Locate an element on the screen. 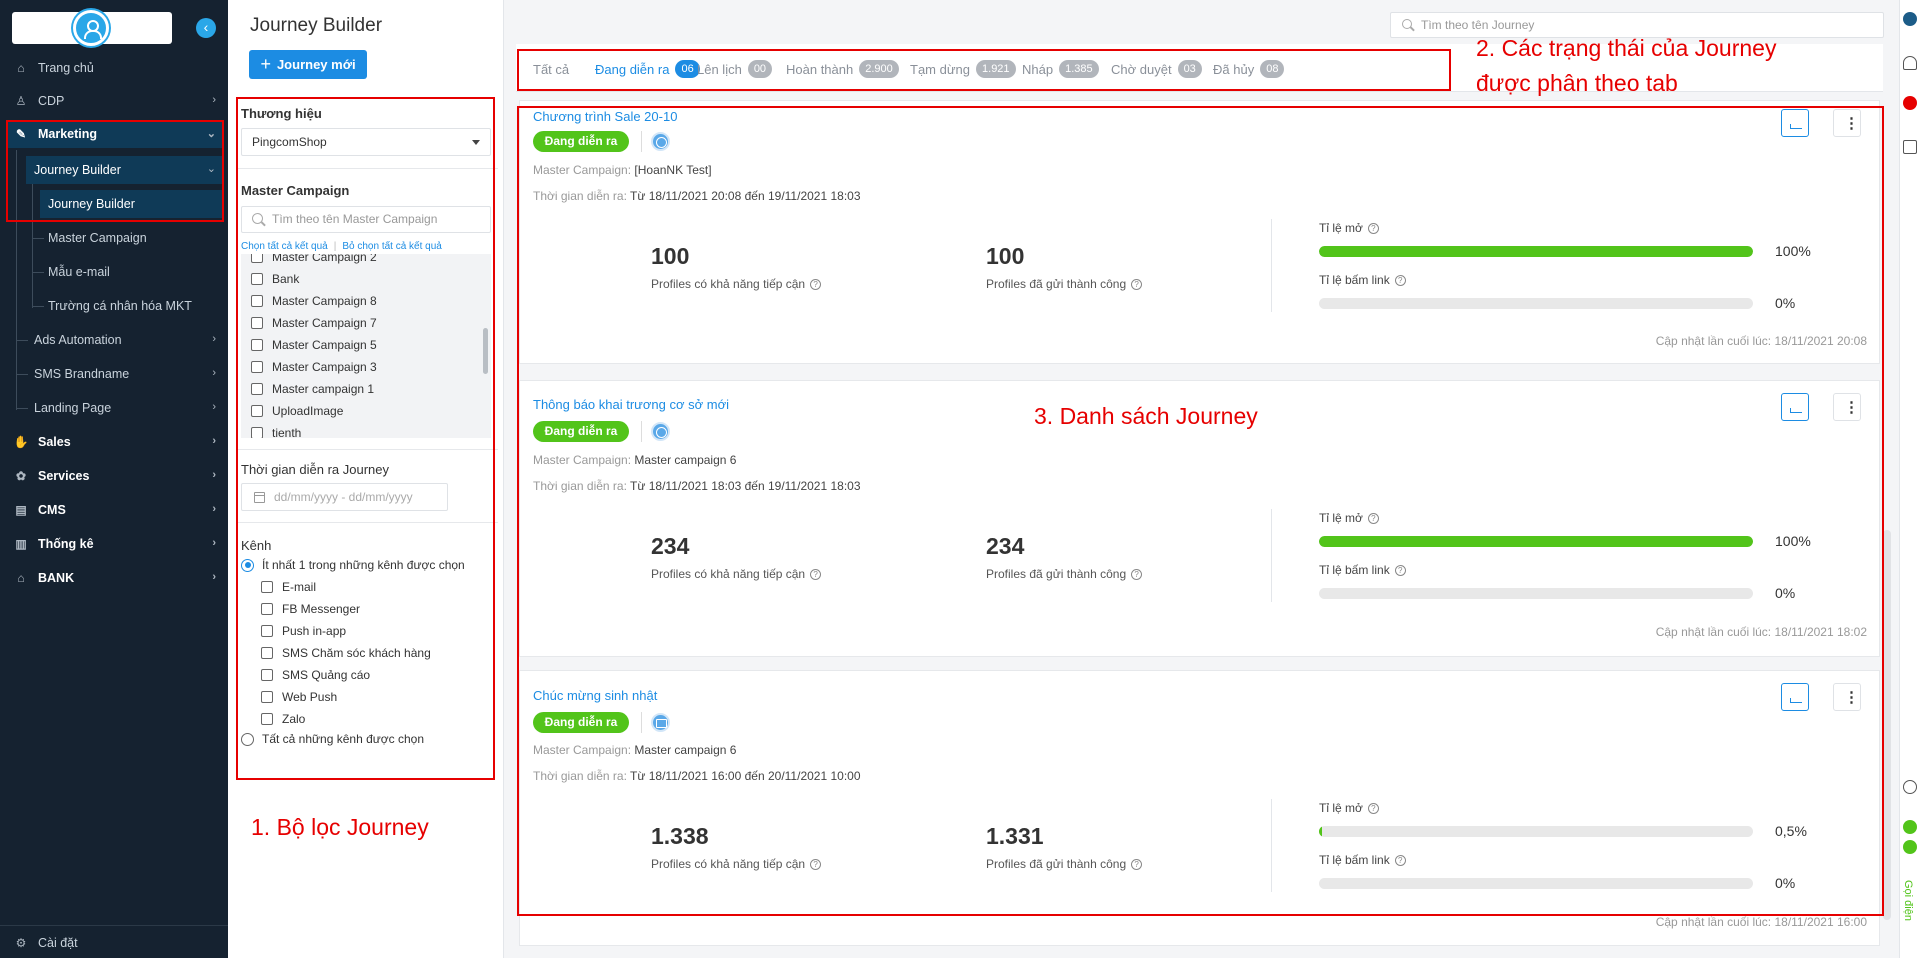 This screenshot has width=1919, height=958. phone-icon is located at coordinates (1910, 827).